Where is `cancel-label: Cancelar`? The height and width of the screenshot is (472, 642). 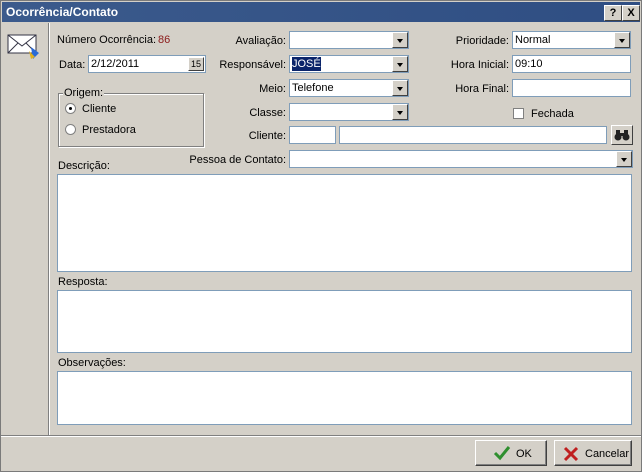 cancel-label: Cancelar is located at coordinates (607, 454).